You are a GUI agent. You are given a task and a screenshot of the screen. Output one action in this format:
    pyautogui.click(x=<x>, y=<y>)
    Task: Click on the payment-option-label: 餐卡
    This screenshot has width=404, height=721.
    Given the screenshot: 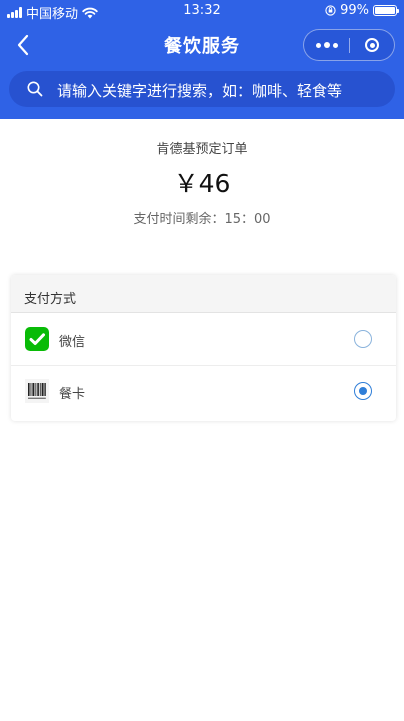 What is the action you would take?
    pyautogui.click(x=72, y=394)
    